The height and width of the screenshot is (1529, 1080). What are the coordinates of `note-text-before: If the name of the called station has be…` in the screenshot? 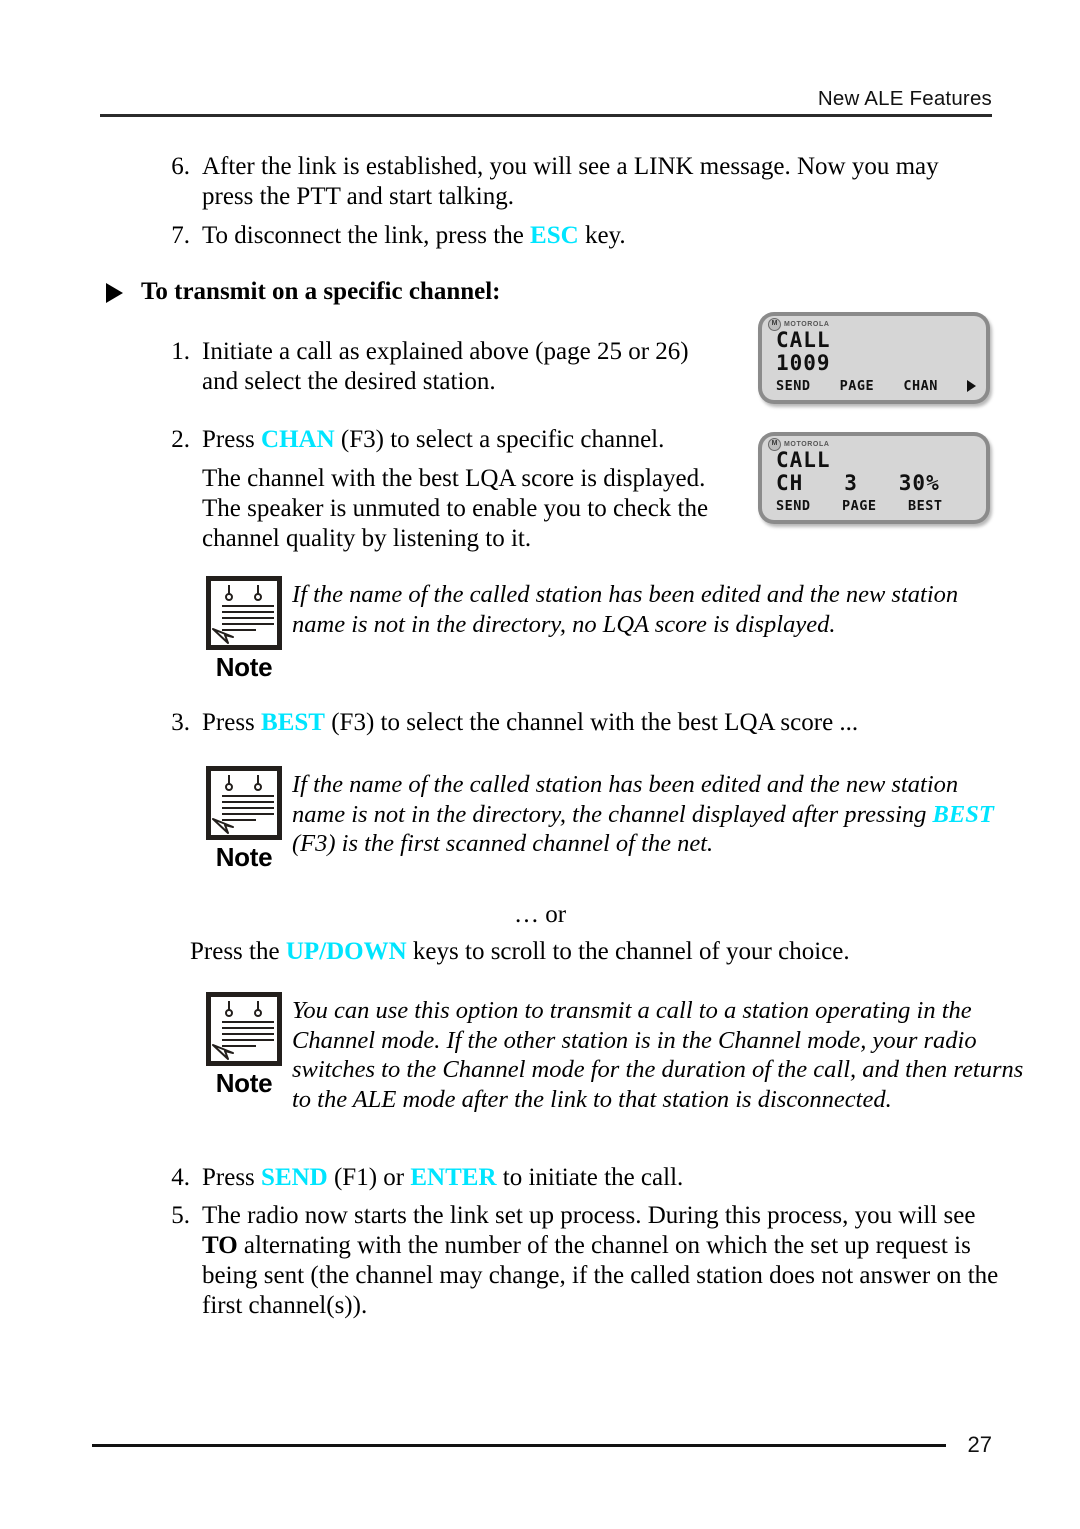 It's located at (625, 799).